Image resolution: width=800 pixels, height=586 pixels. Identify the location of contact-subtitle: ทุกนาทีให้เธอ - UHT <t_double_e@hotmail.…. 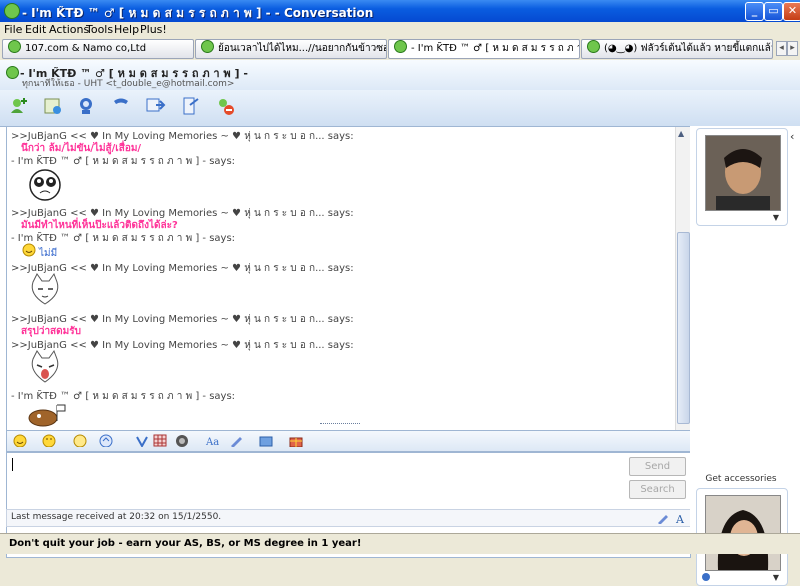
(128, 84).